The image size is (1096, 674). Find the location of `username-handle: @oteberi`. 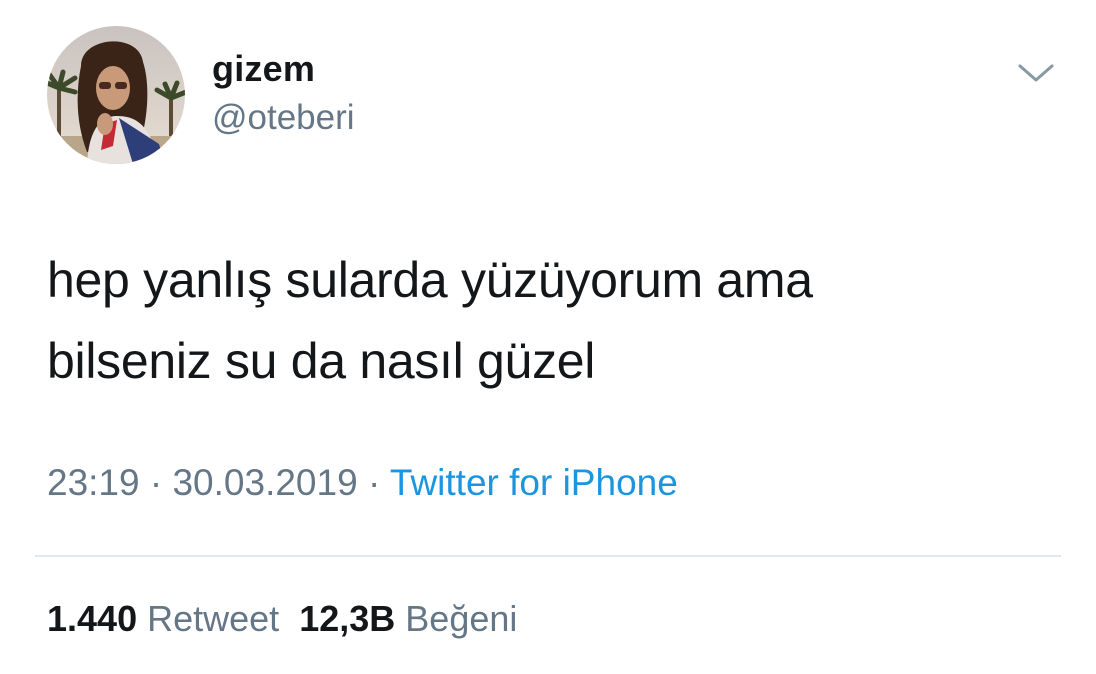

username-handle: @oteberi is located at coordinates (283, 118).